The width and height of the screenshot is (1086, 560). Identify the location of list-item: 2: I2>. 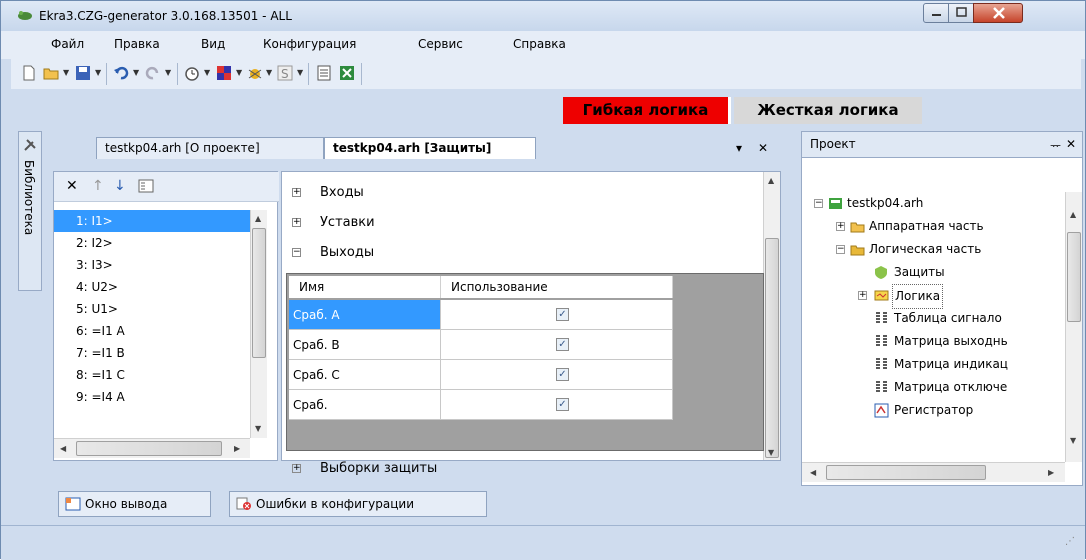
(159, 243).